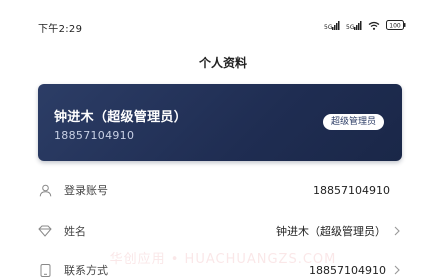 The height and width of the screenshot is (279, 446). I want to click on phone-icon, so click(45, 270).